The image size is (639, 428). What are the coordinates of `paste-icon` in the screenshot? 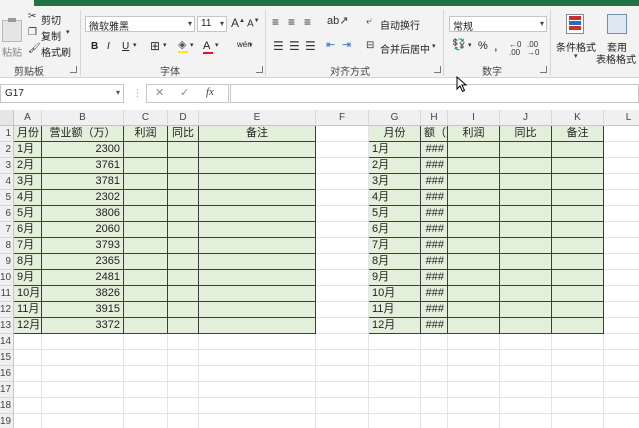 It's located at (12, 30).